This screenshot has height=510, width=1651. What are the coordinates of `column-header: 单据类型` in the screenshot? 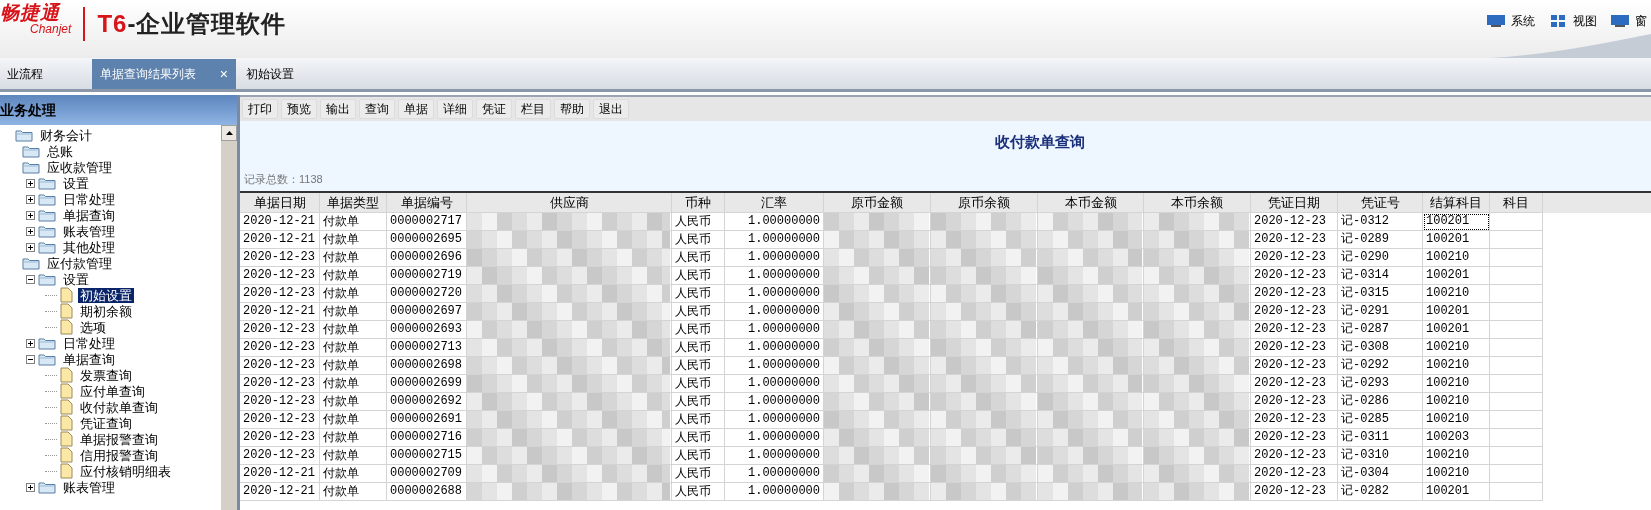 It's located at (353, 203).